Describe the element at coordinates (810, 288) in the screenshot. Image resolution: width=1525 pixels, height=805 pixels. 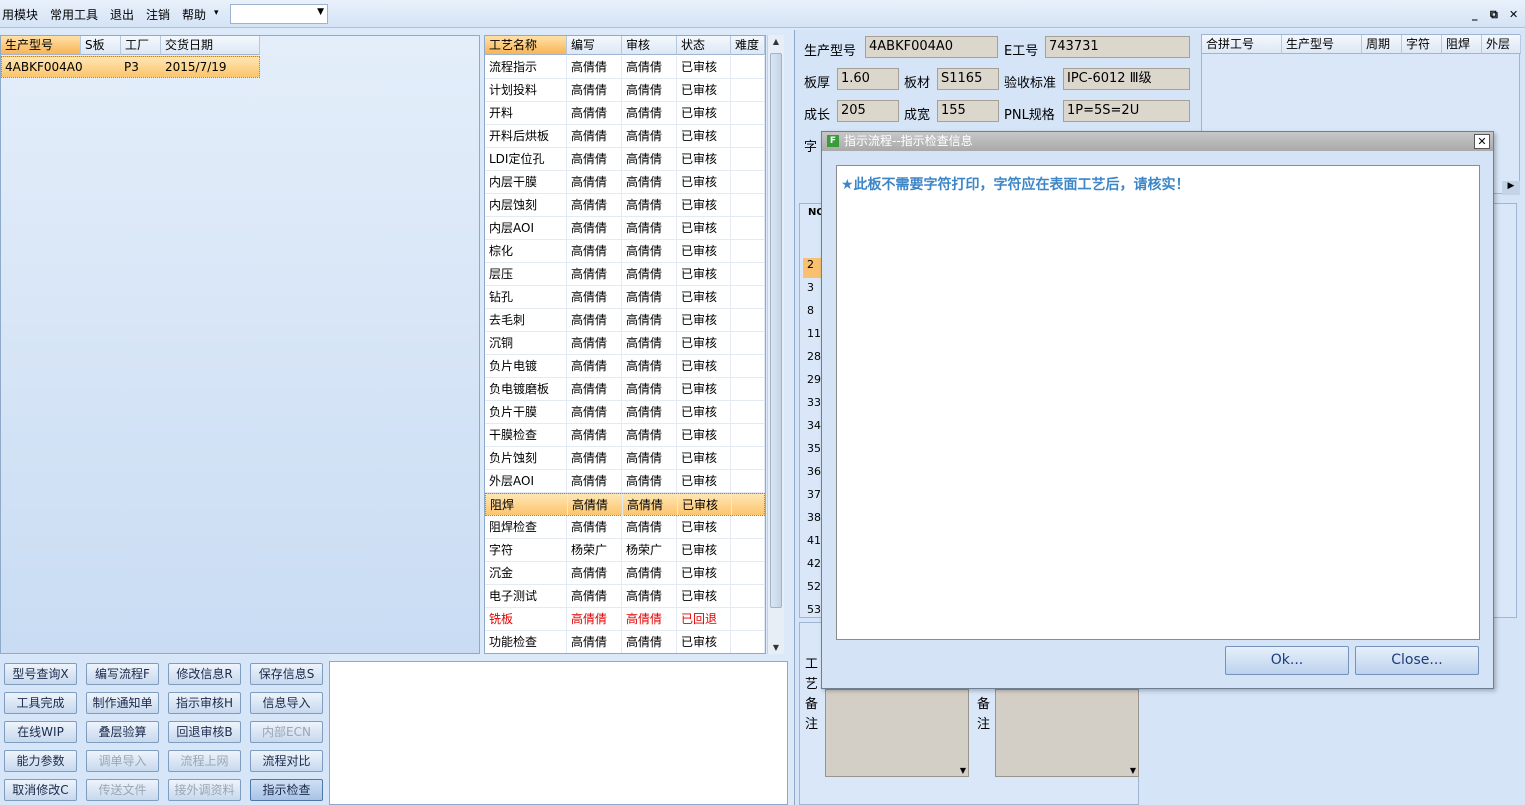
I see `no-list-item: 3` at that location.